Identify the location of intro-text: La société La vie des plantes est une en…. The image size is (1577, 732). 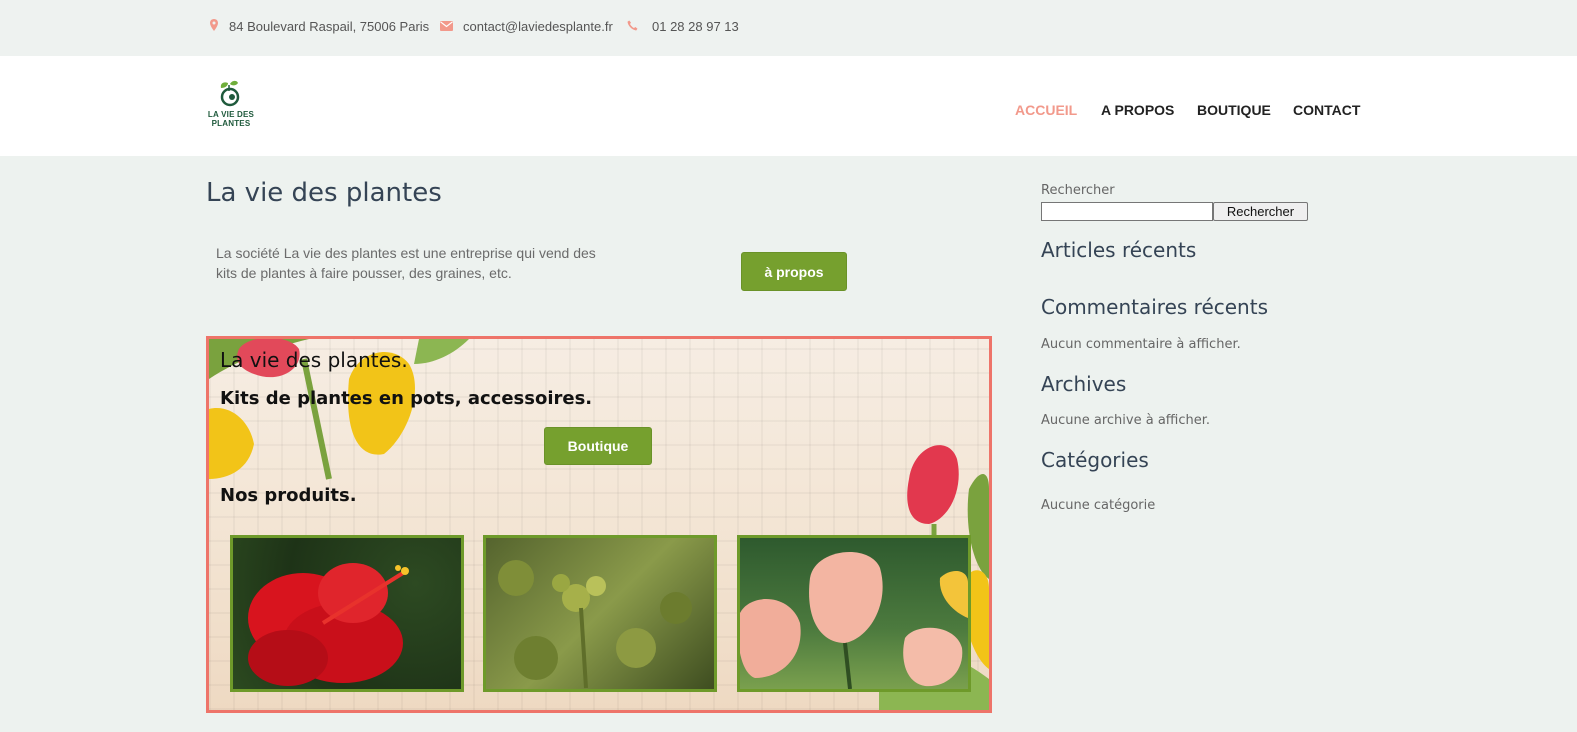
(406, 263).